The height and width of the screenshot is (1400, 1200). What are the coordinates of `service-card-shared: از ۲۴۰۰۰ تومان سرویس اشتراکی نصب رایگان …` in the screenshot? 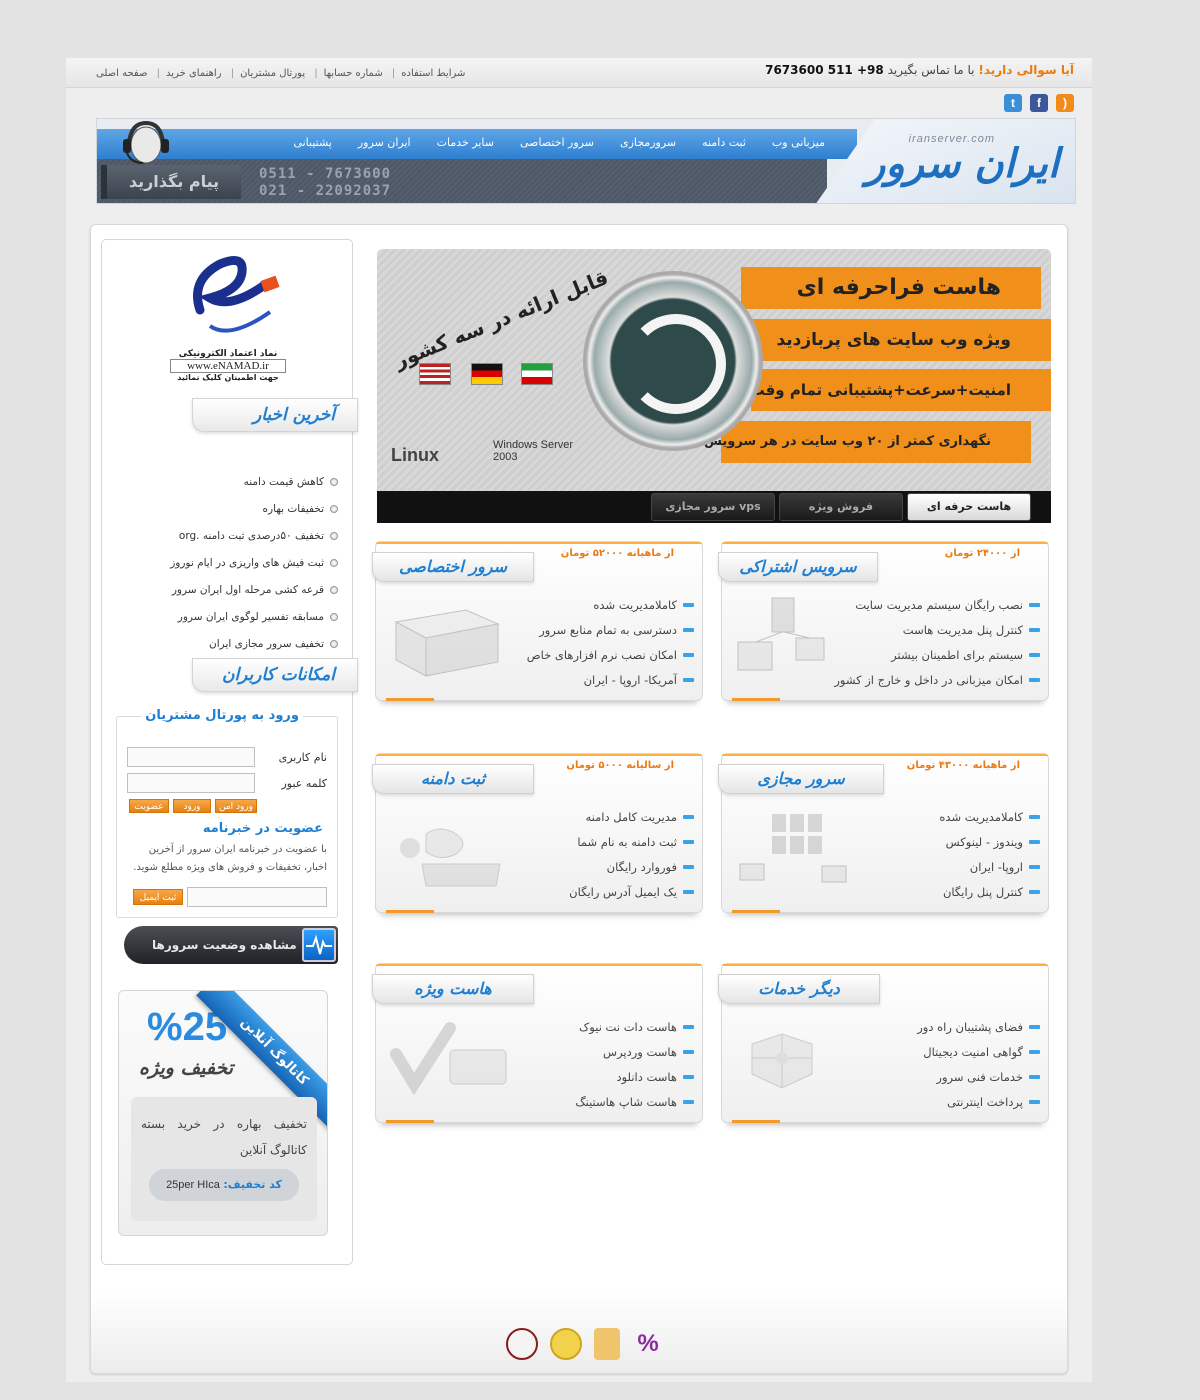 It's located at (883, 621).